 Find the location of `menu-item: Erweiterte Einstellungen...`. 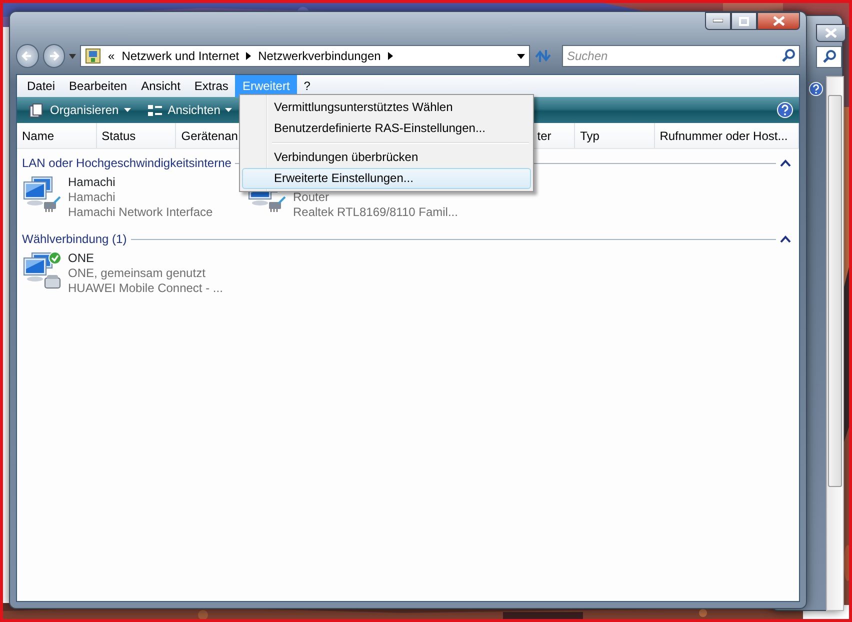

menu-item: Erweiterte Einstellungen... is located at coordinates (386, 178).